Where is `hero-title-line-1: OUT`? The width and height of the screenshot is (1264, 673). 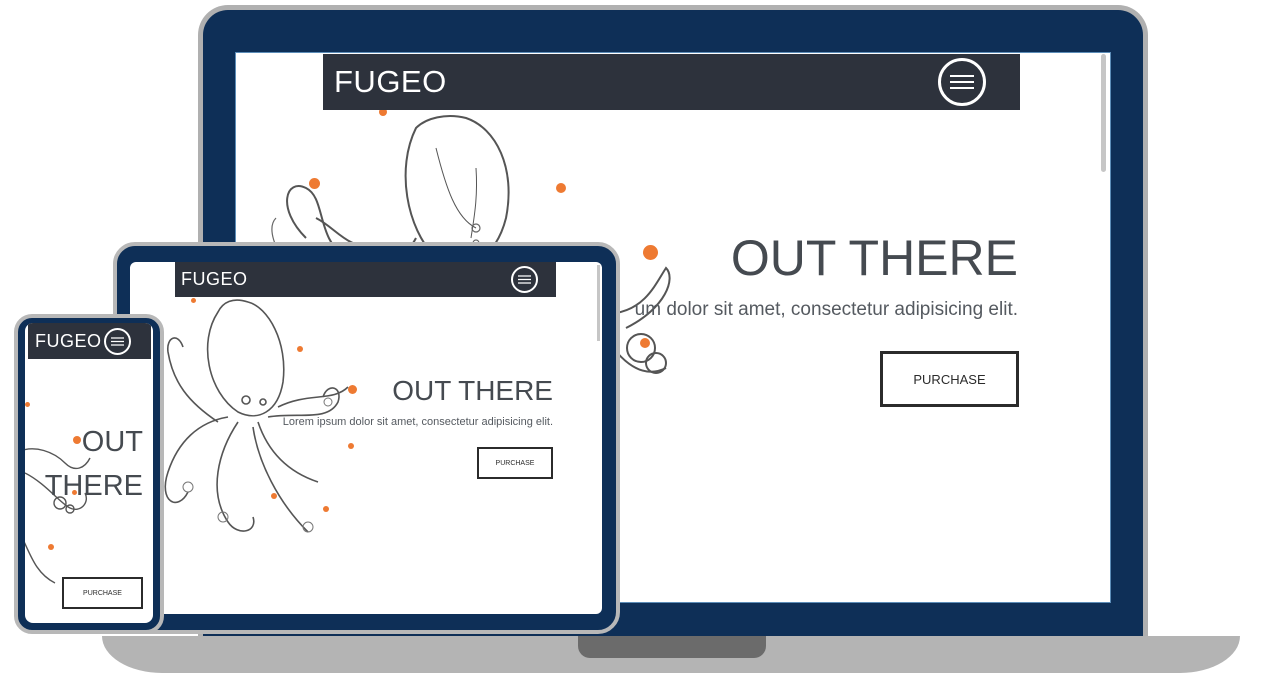
hero-title-line-1: OUT is located at coordinates (112, 442).